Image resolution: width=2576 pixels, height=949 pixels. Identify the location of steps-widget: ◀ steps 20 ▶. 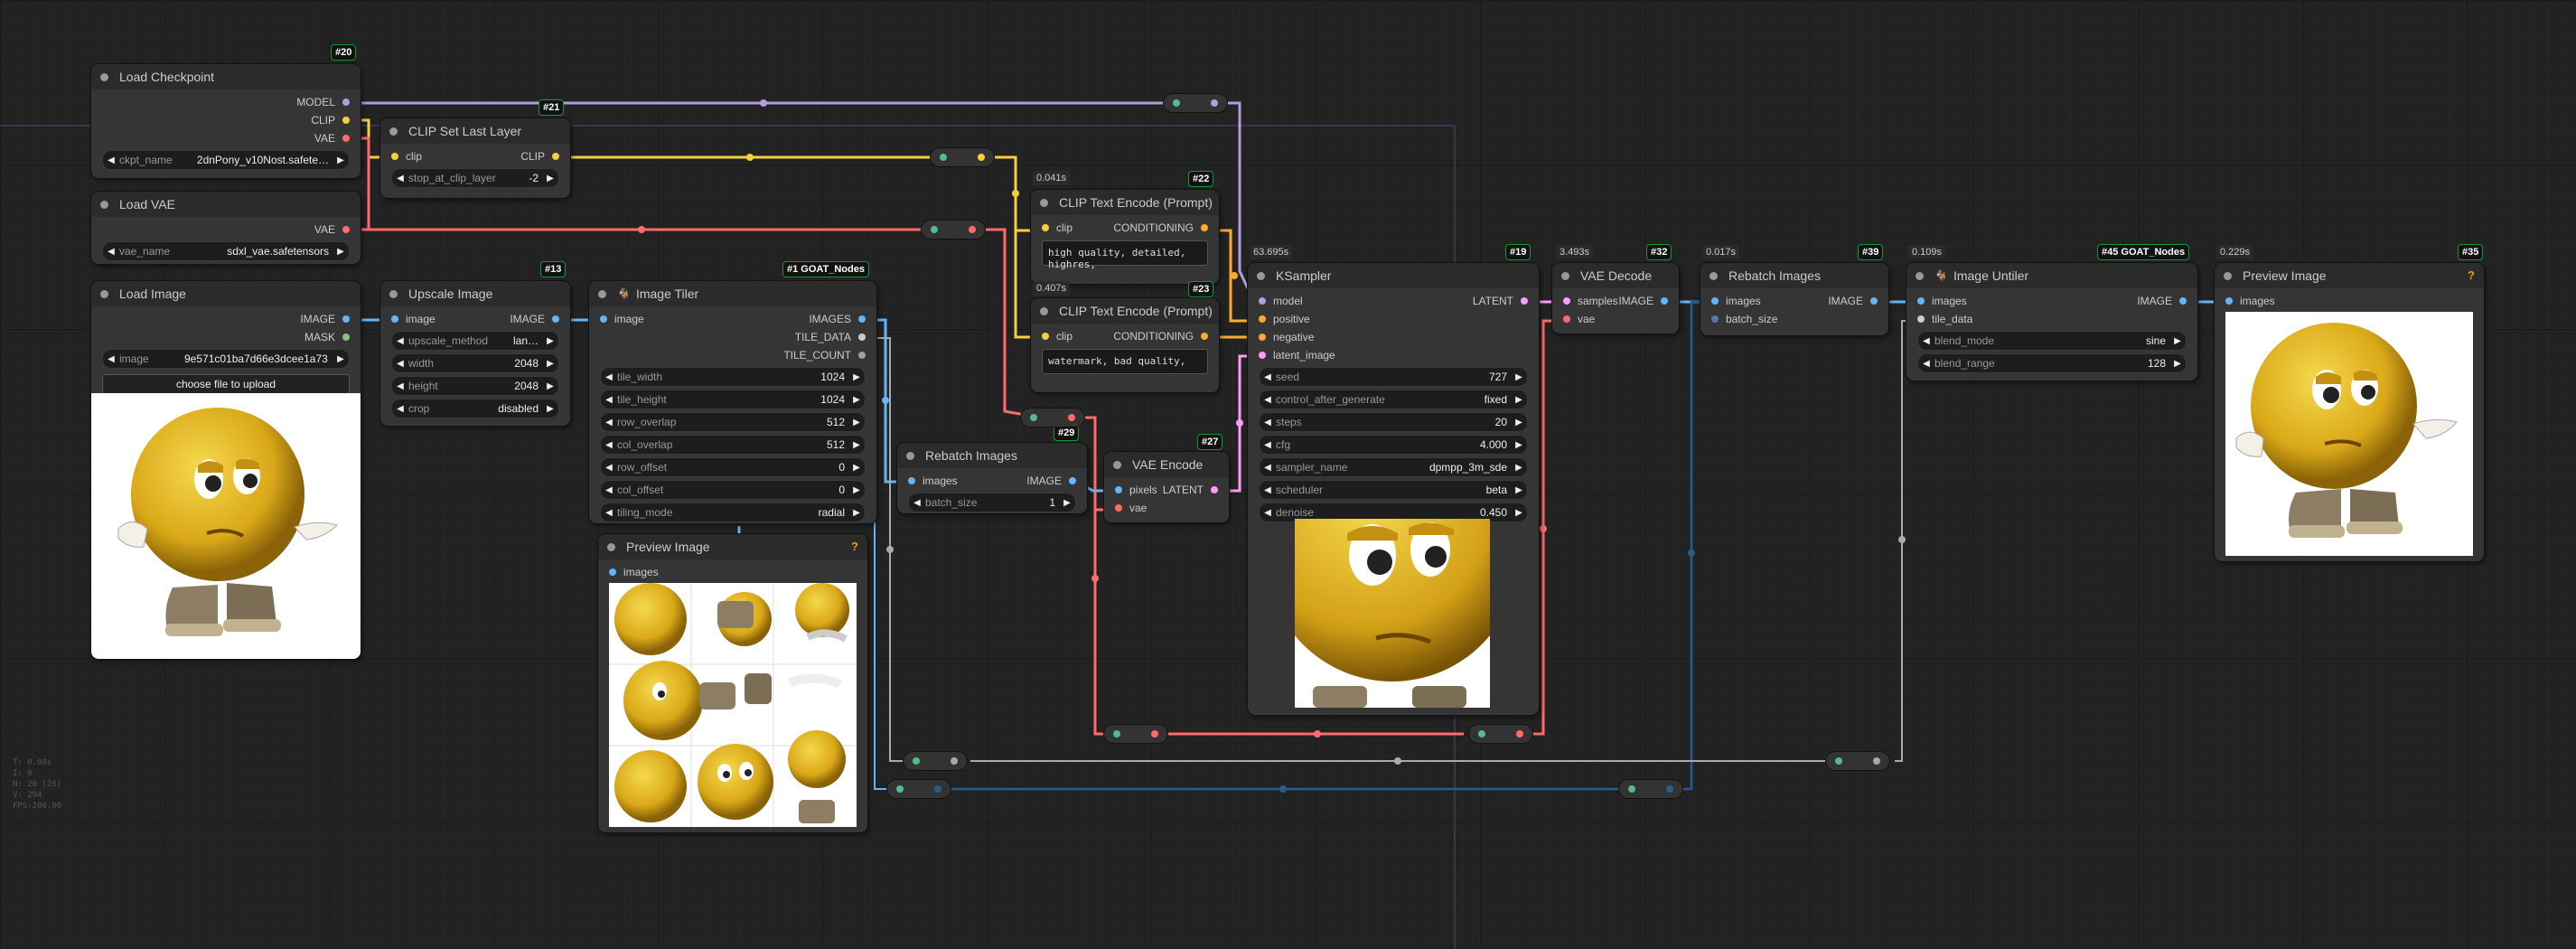
(1393, 422).